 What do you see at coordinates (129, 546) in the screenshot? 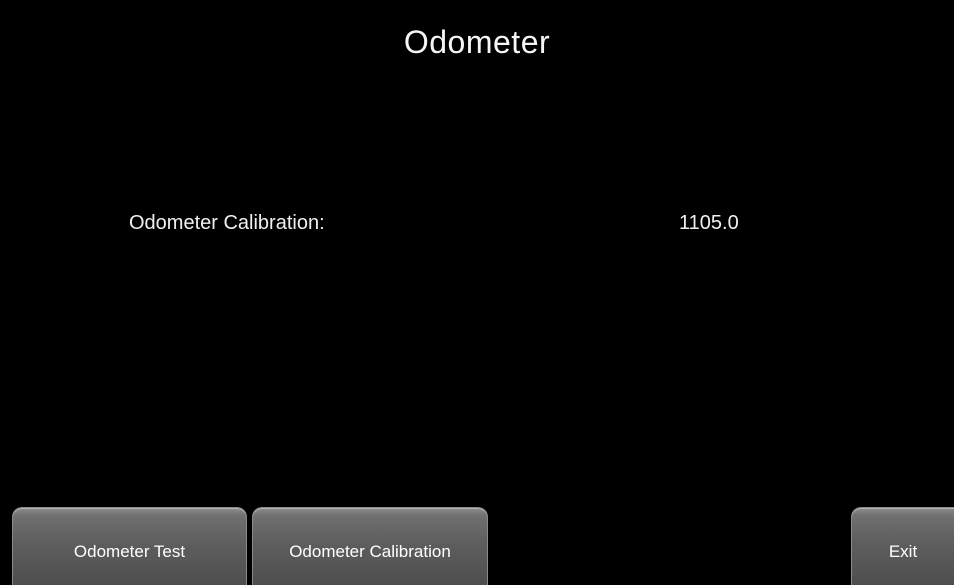
I see `odometer-test-button: Odometer Test` at bounding box center [129, 546].